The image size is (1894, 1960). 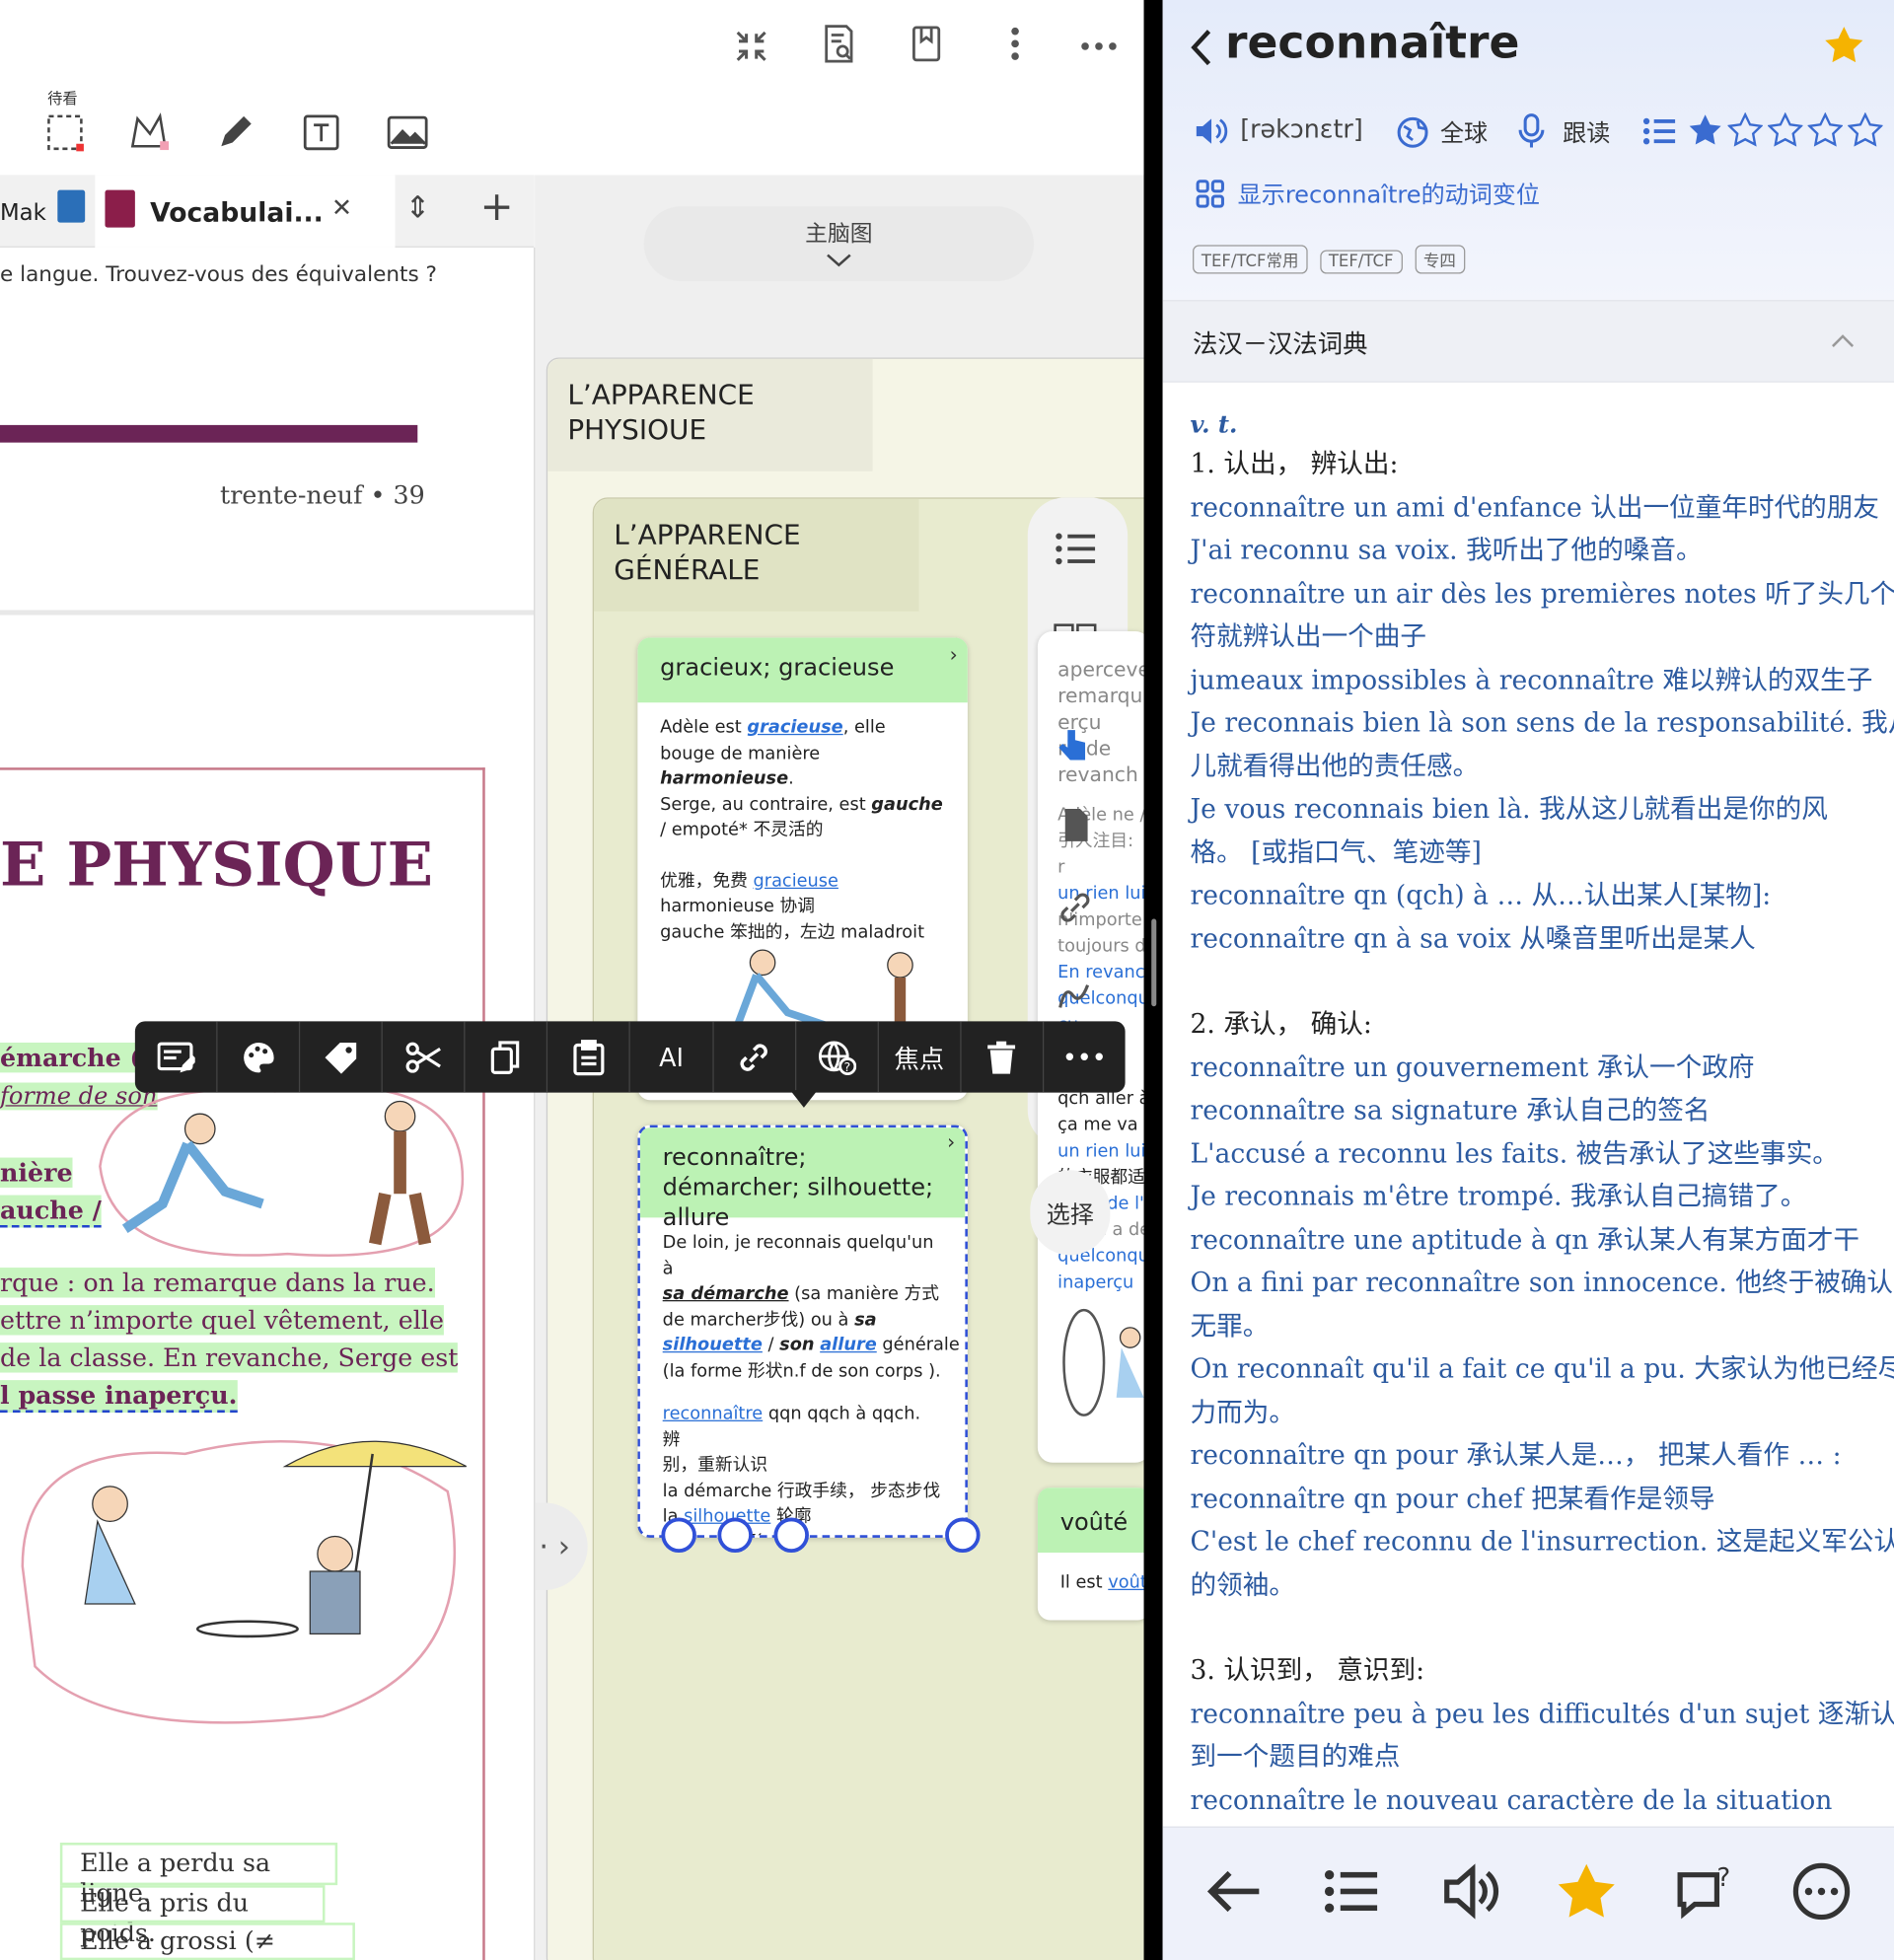 I want to click on branch-title: L’APPARENCE GÉNÉRALE, so click(x=756, y=555).